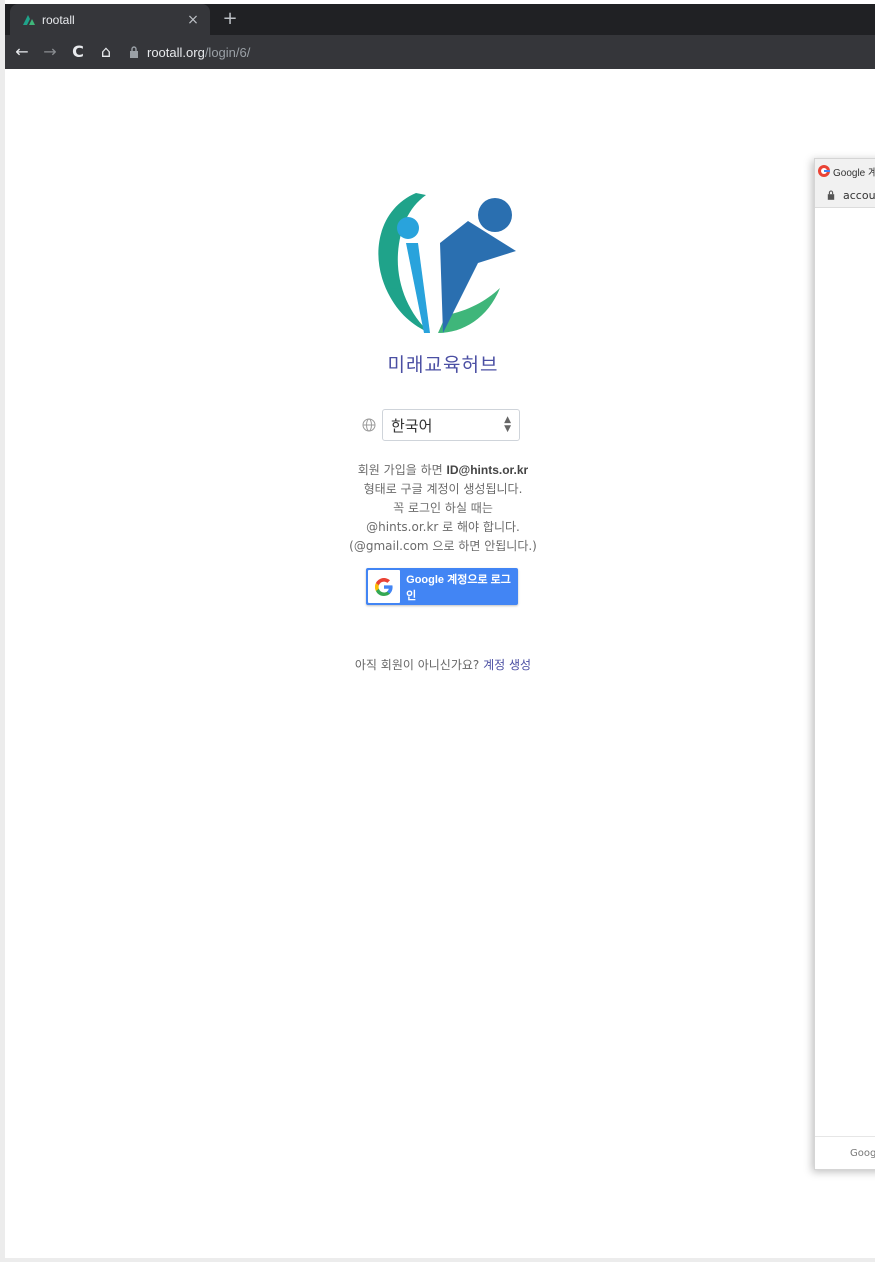 This screenshot has height=1262, width=875. Describe the element at coordinates (443, 508) in the screenshot. I see `notice-line-3: 꼭 로그인 하실 때는` at that location.